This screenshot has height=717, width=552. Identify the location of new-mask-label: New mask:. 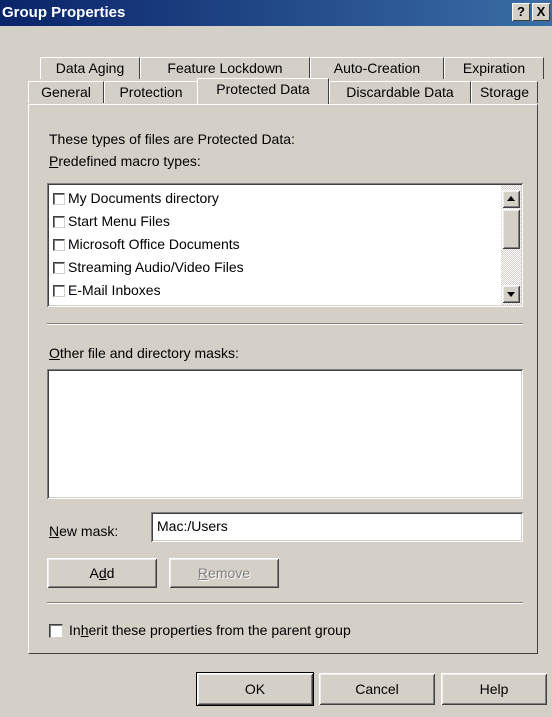
(83, 531).